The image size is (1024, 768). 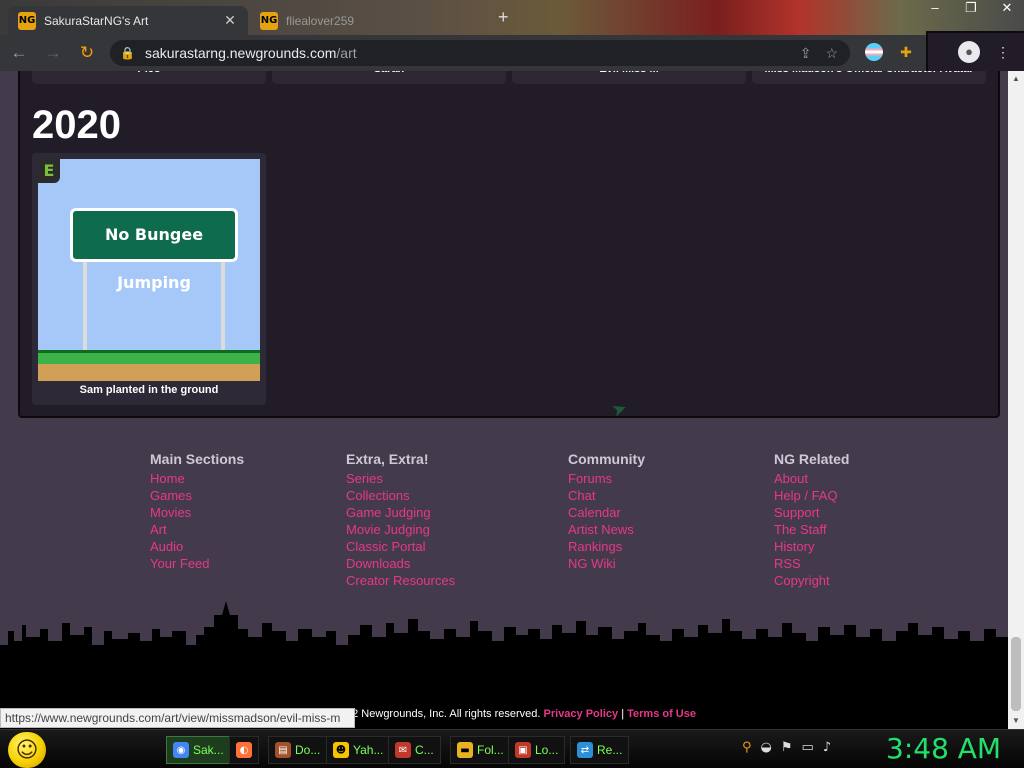 I want to click on reload-icon: ↻, so click(x=87, y=53).